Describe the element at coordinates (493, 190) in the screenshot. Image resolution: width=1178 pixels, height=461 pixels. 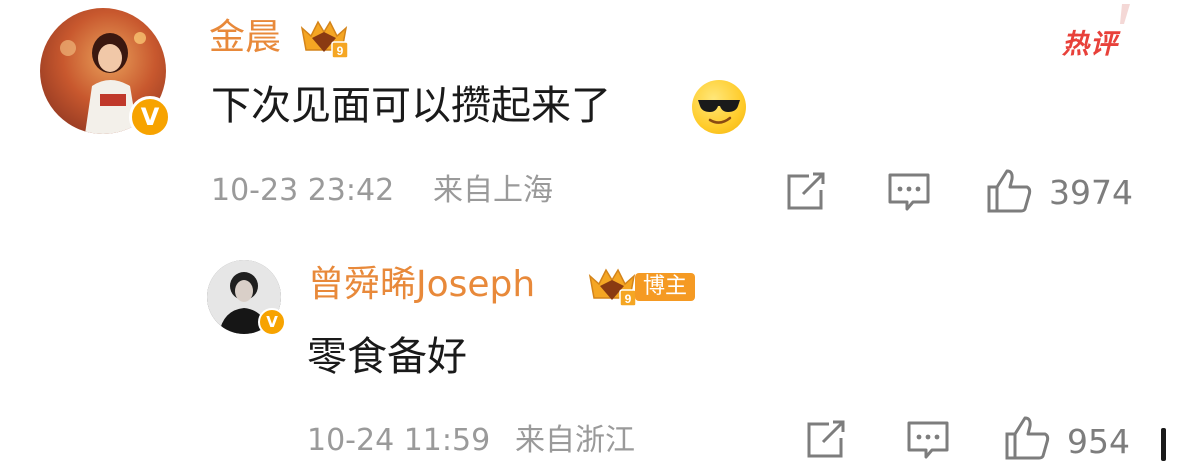
I see `comment-location: 来自上海` at that location.